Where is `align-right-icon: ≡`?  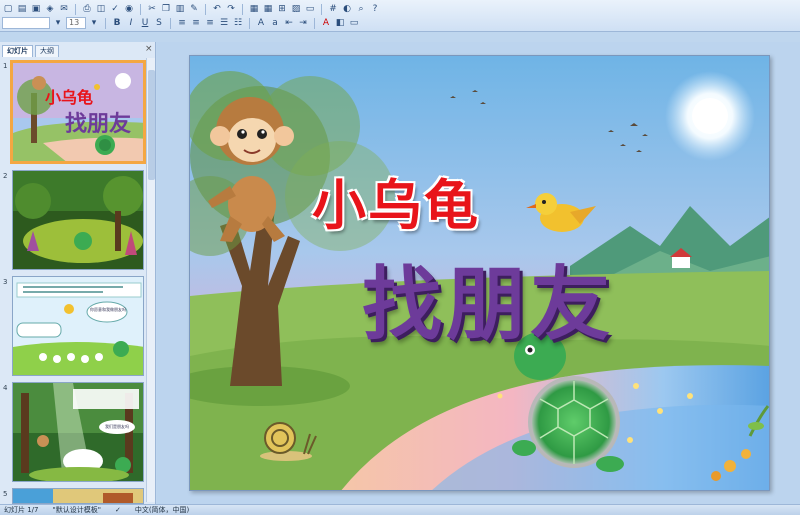 align-right-icon: ≡ is located at coordinates (210, 23).